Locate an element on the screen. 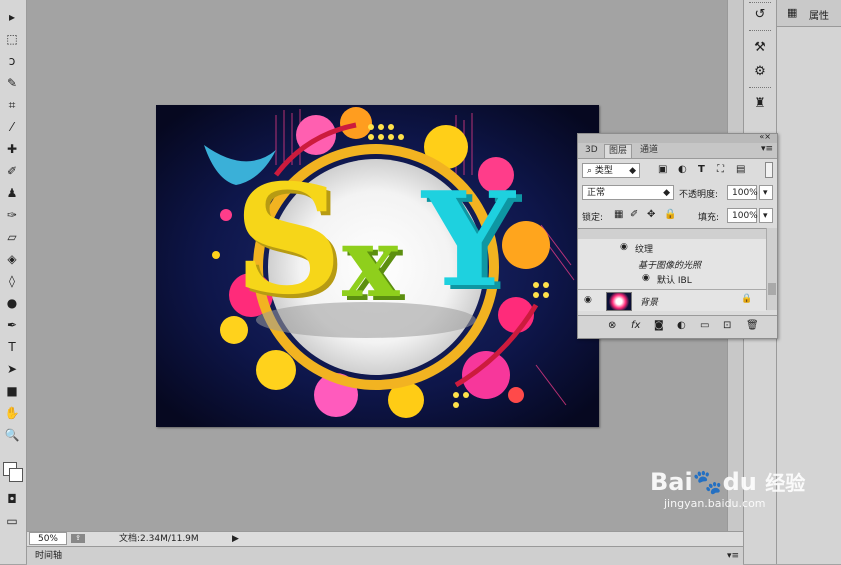 The height and width of the screenshot is (565, 841). tab-channels: 通道 is located at coordinates (649, 150).